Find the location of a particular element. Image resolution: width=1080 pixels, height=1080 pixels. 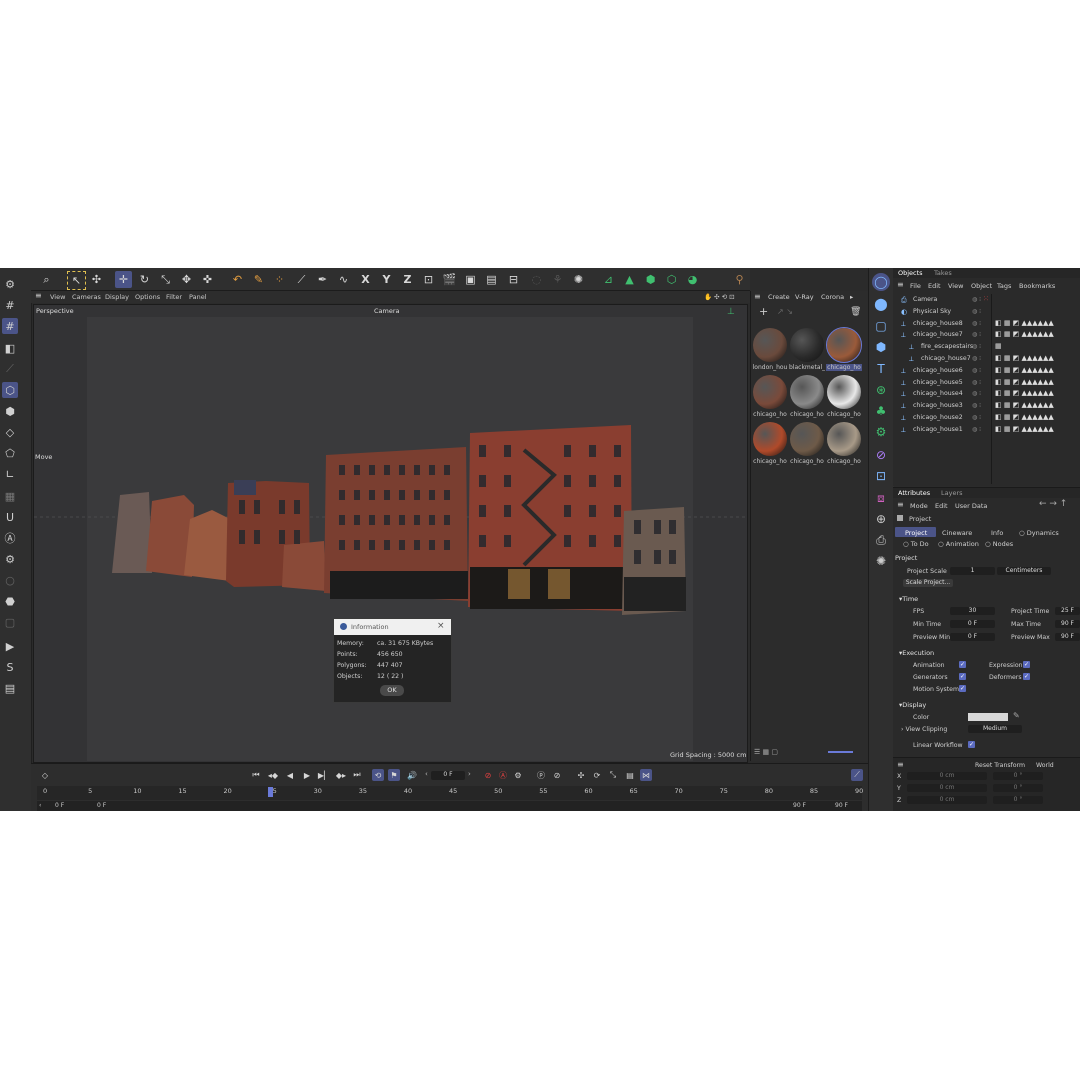

points-mode-icon: ⬢ is located at coordinates (10, 411).